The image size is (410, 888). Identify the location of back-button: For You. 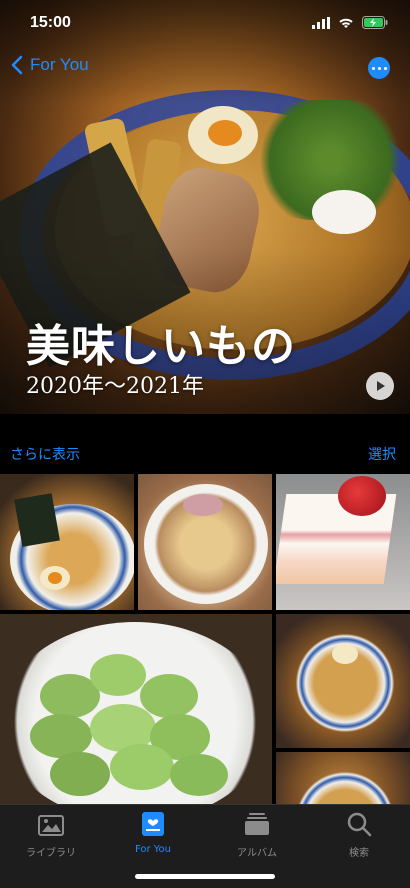
(49, 65).